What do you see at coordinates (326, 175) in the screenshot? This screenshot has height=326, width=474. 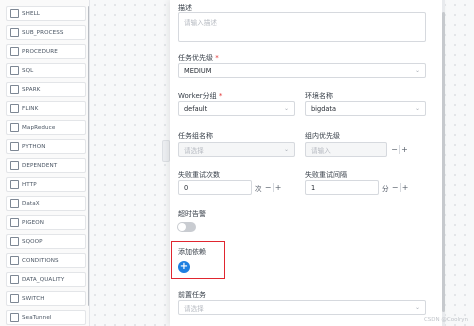 I see `retry-interval-label: 失败重试间隔` at bounding box center [326, 175].